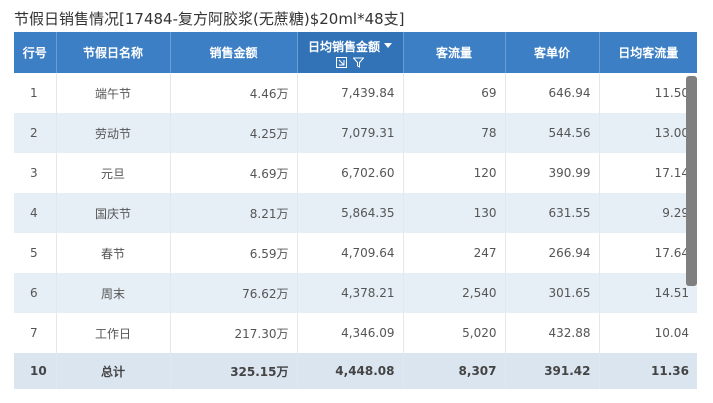  What do you see at coordinates (350, 293) in the screenshot?
I see `cell-daily-sales: 4,378.21` at bounding box center [350, 293].